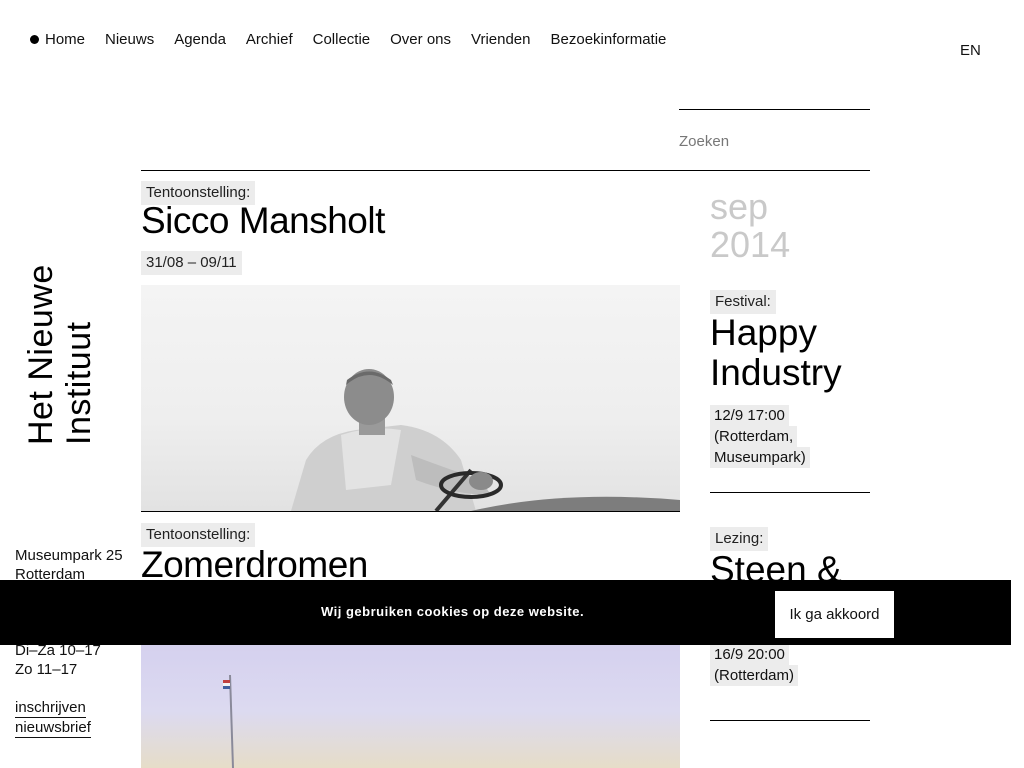 Image resolution: width=1024 pixels, height=768 pixels. Describe the element at coordinates (342, 39) in the screenshot. I see `nav-item-collectie: Collectie` at that location.